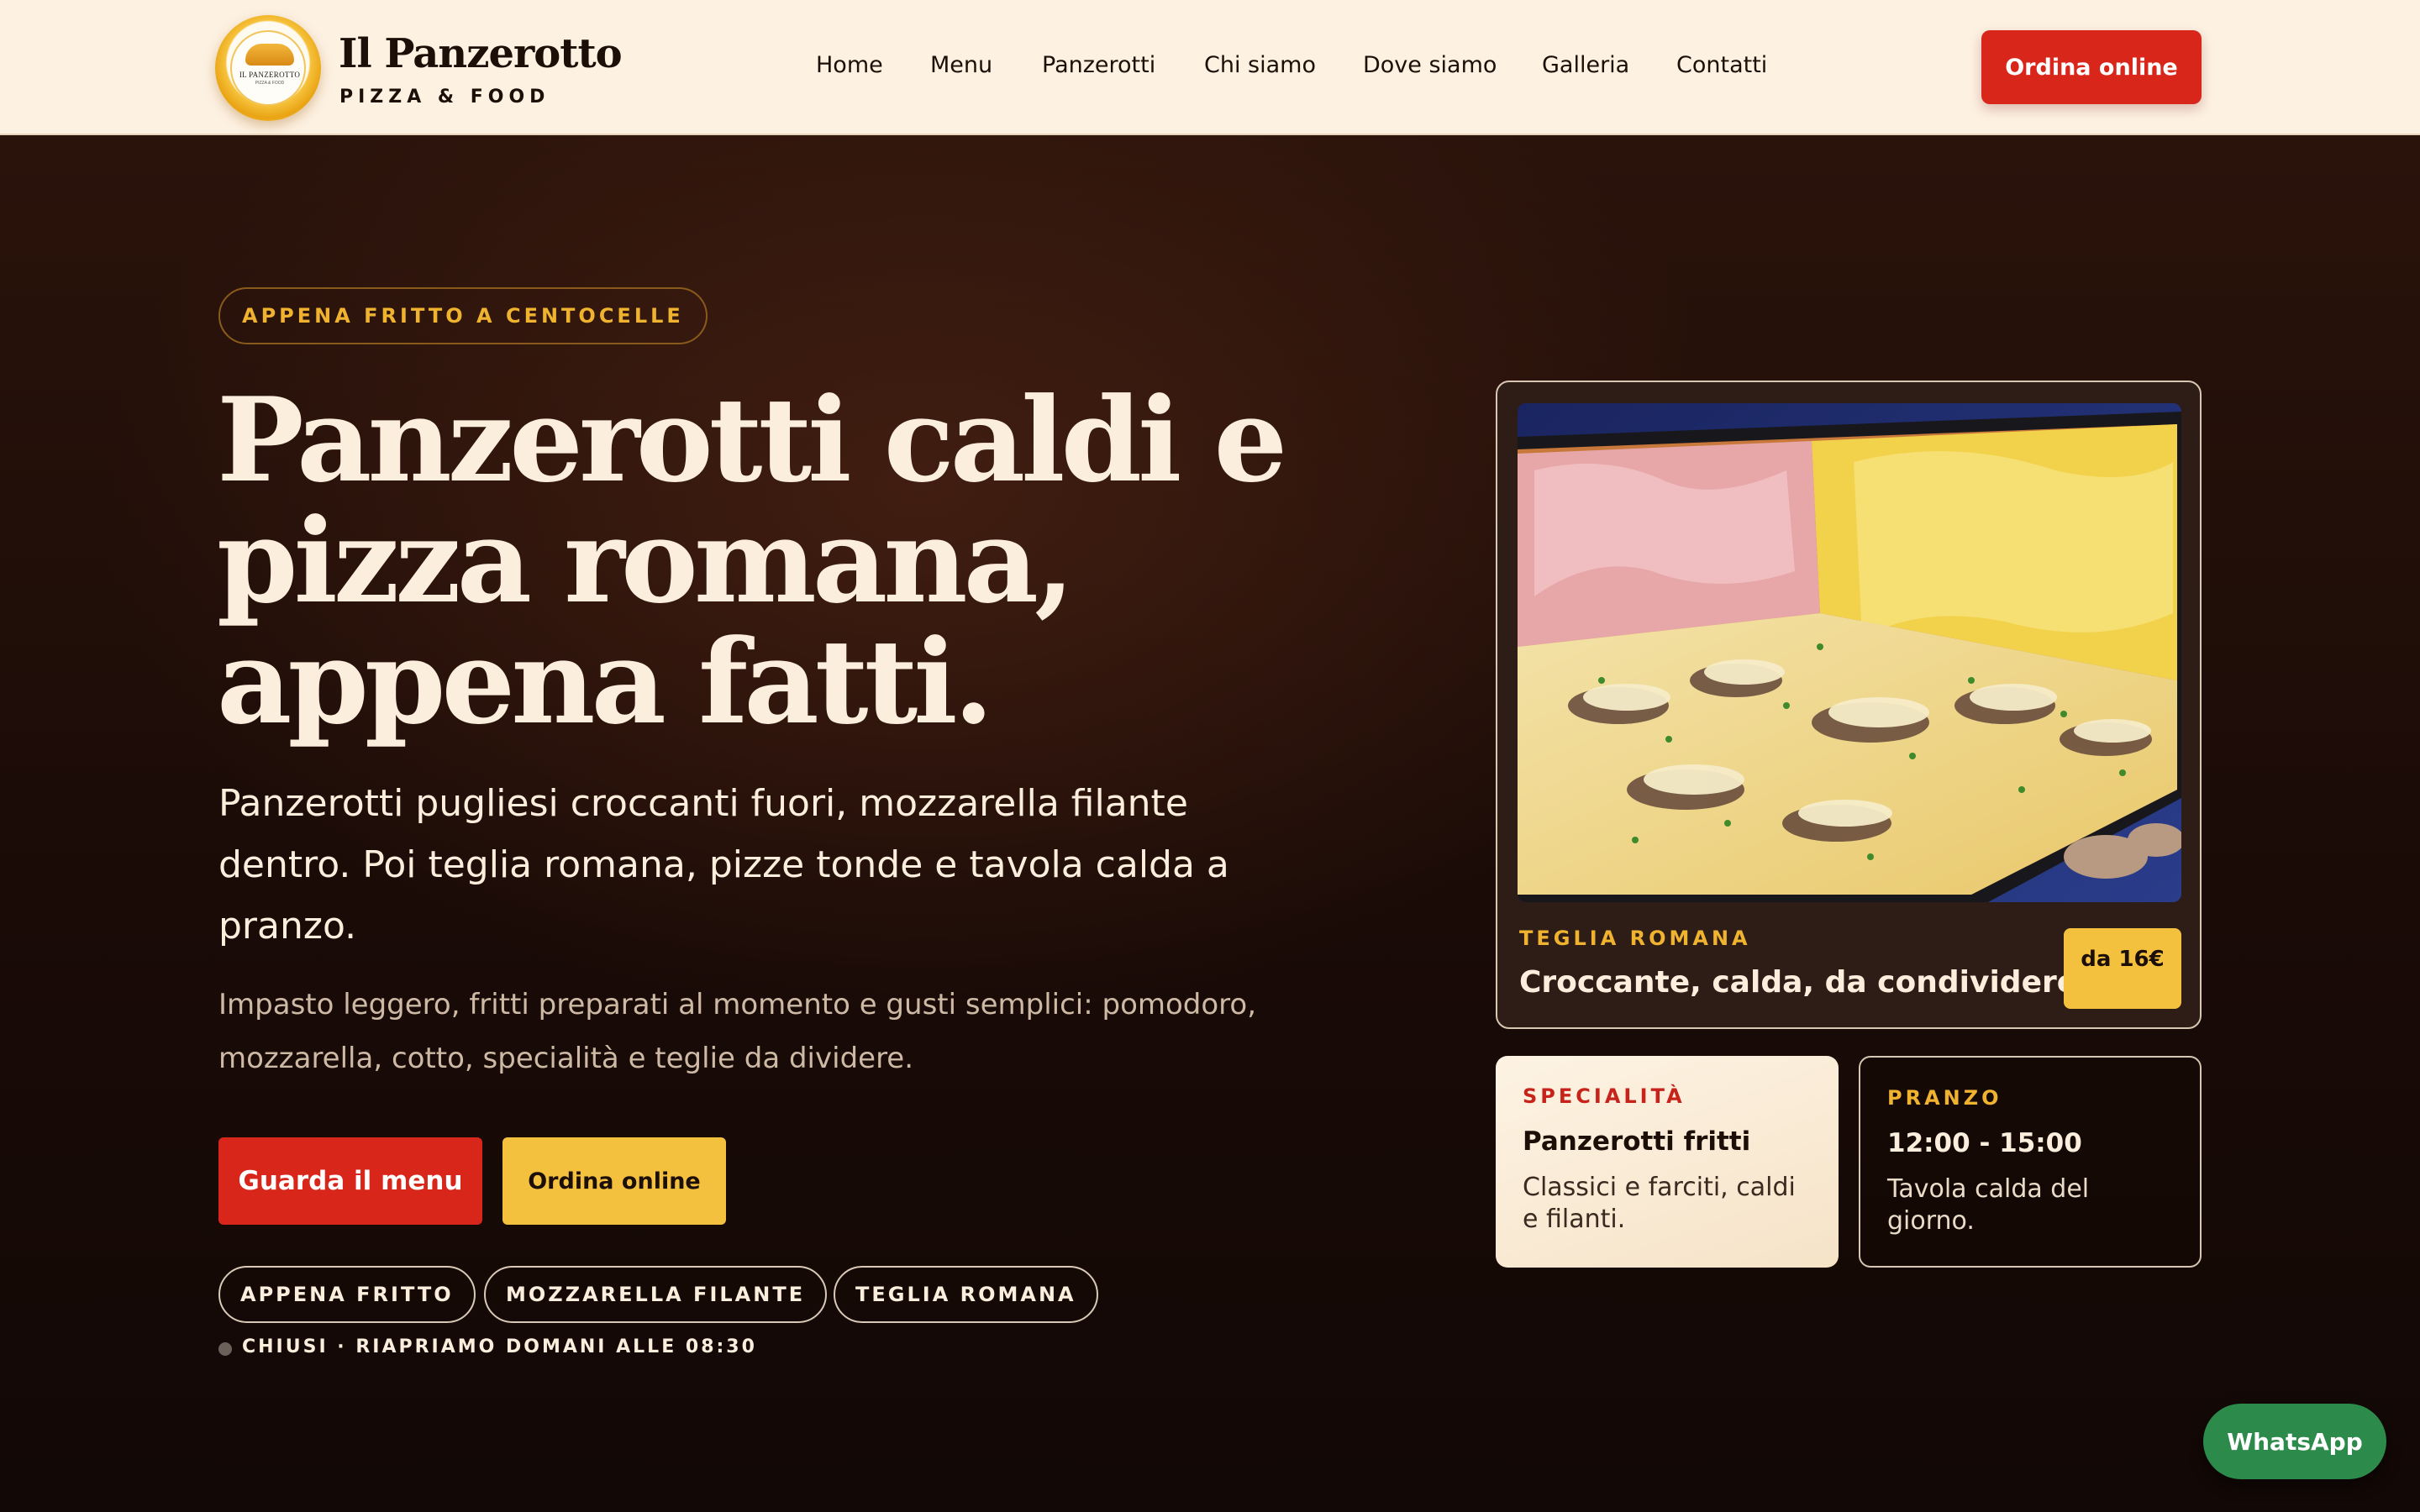  What do you see at coordinates (2122, 968) in the screenshot?
I see `price-badge: da 16€` at bounding box center [2122, 968].